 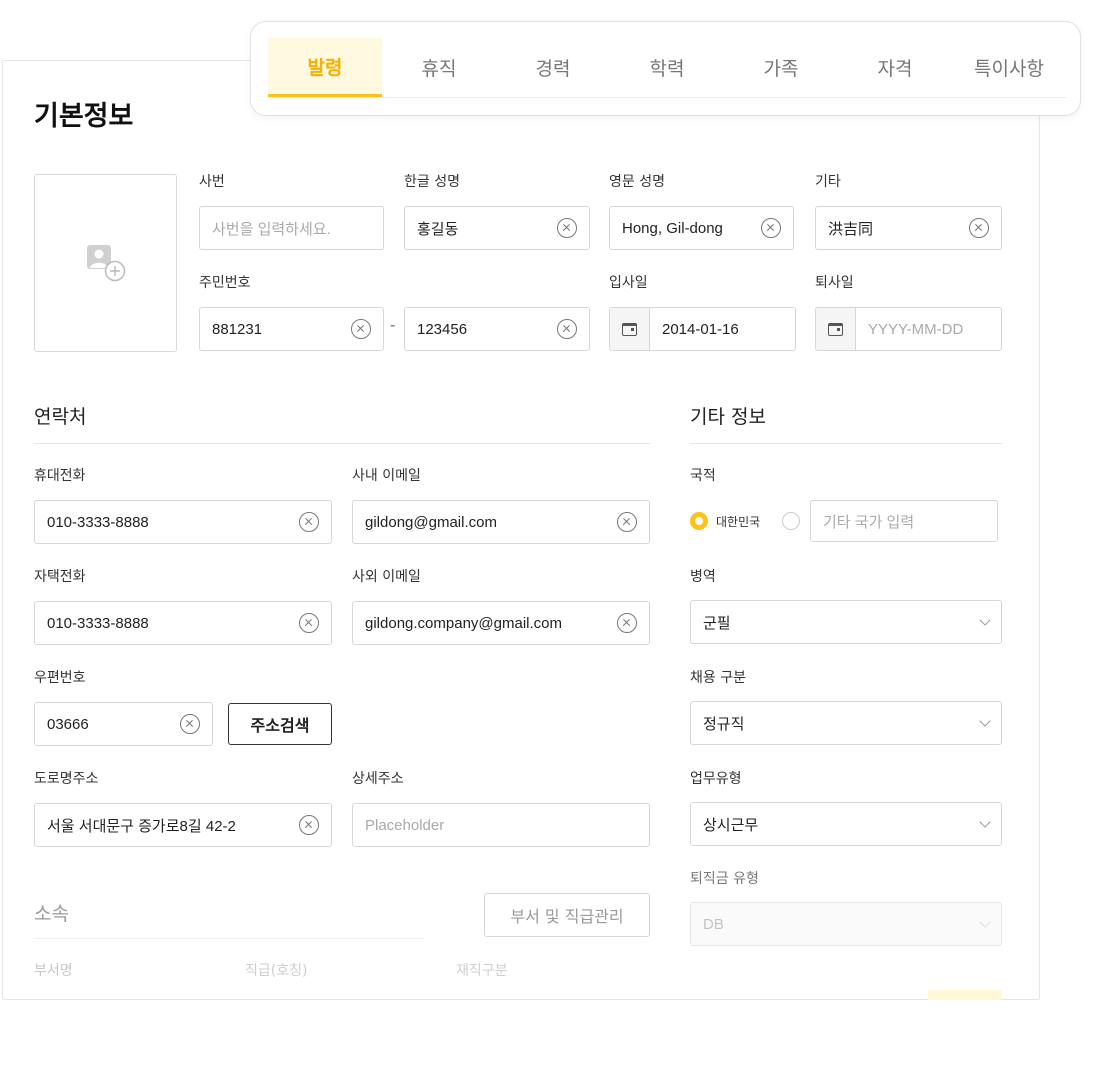 I want to click on work-type-value: 상시근무, so click(x=731, y=825).